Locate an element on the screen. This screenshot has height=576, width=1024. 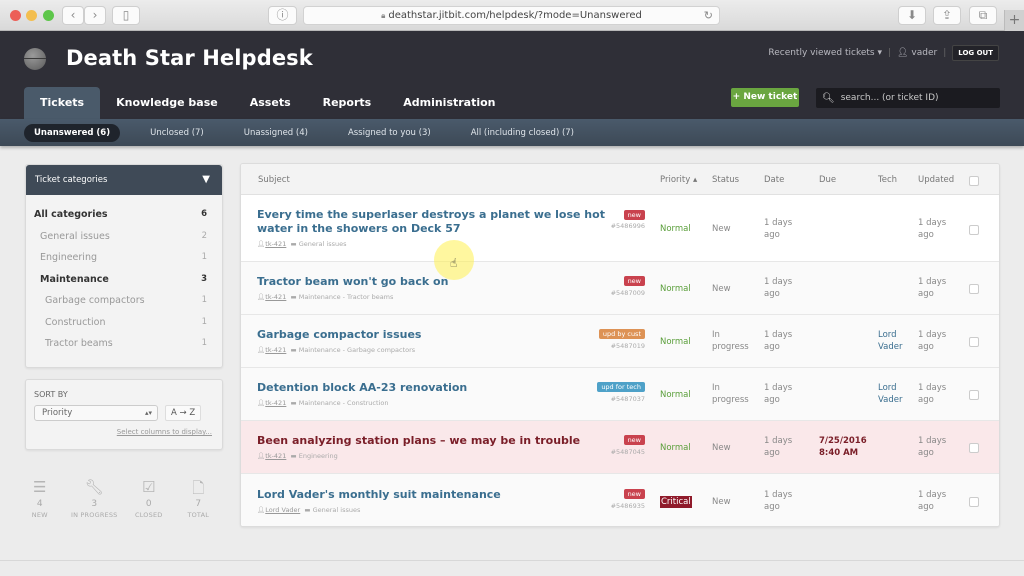
filter-unassigned: Unassigned (4) is located at coordinates (276, 133).